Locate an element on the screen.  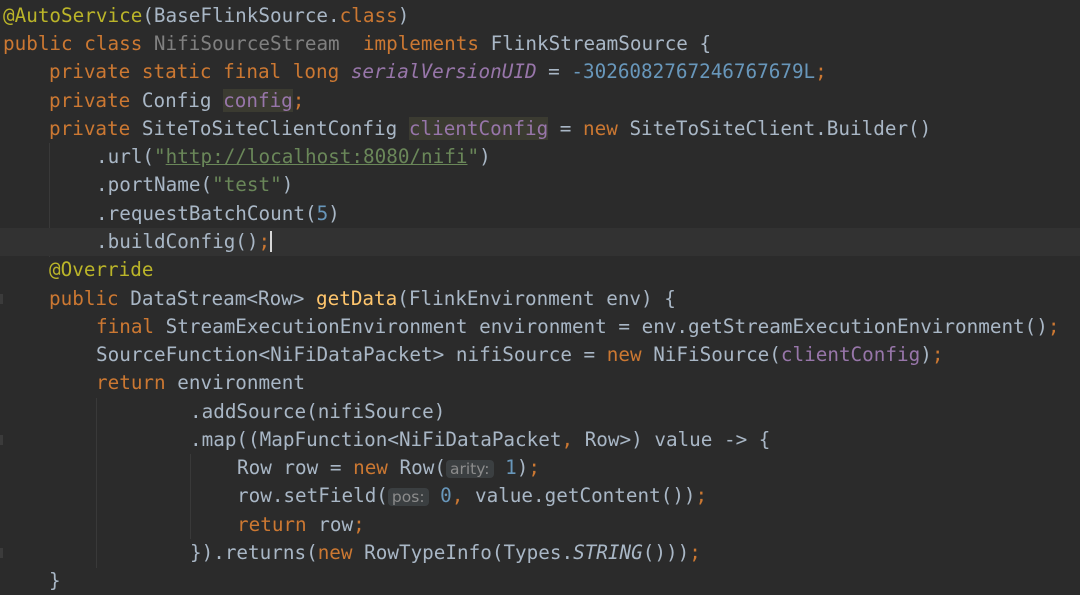
code-token: Row( is located at coordinates (422, 467).